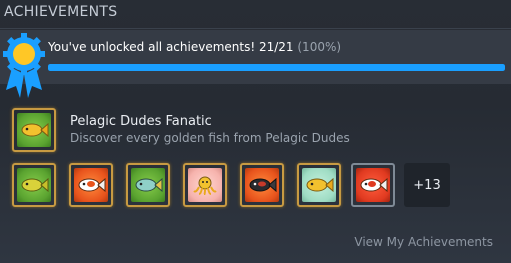 Image resolution: width=511 pixels, height=263 pixels. I want to click on divider, so click(255, 28).